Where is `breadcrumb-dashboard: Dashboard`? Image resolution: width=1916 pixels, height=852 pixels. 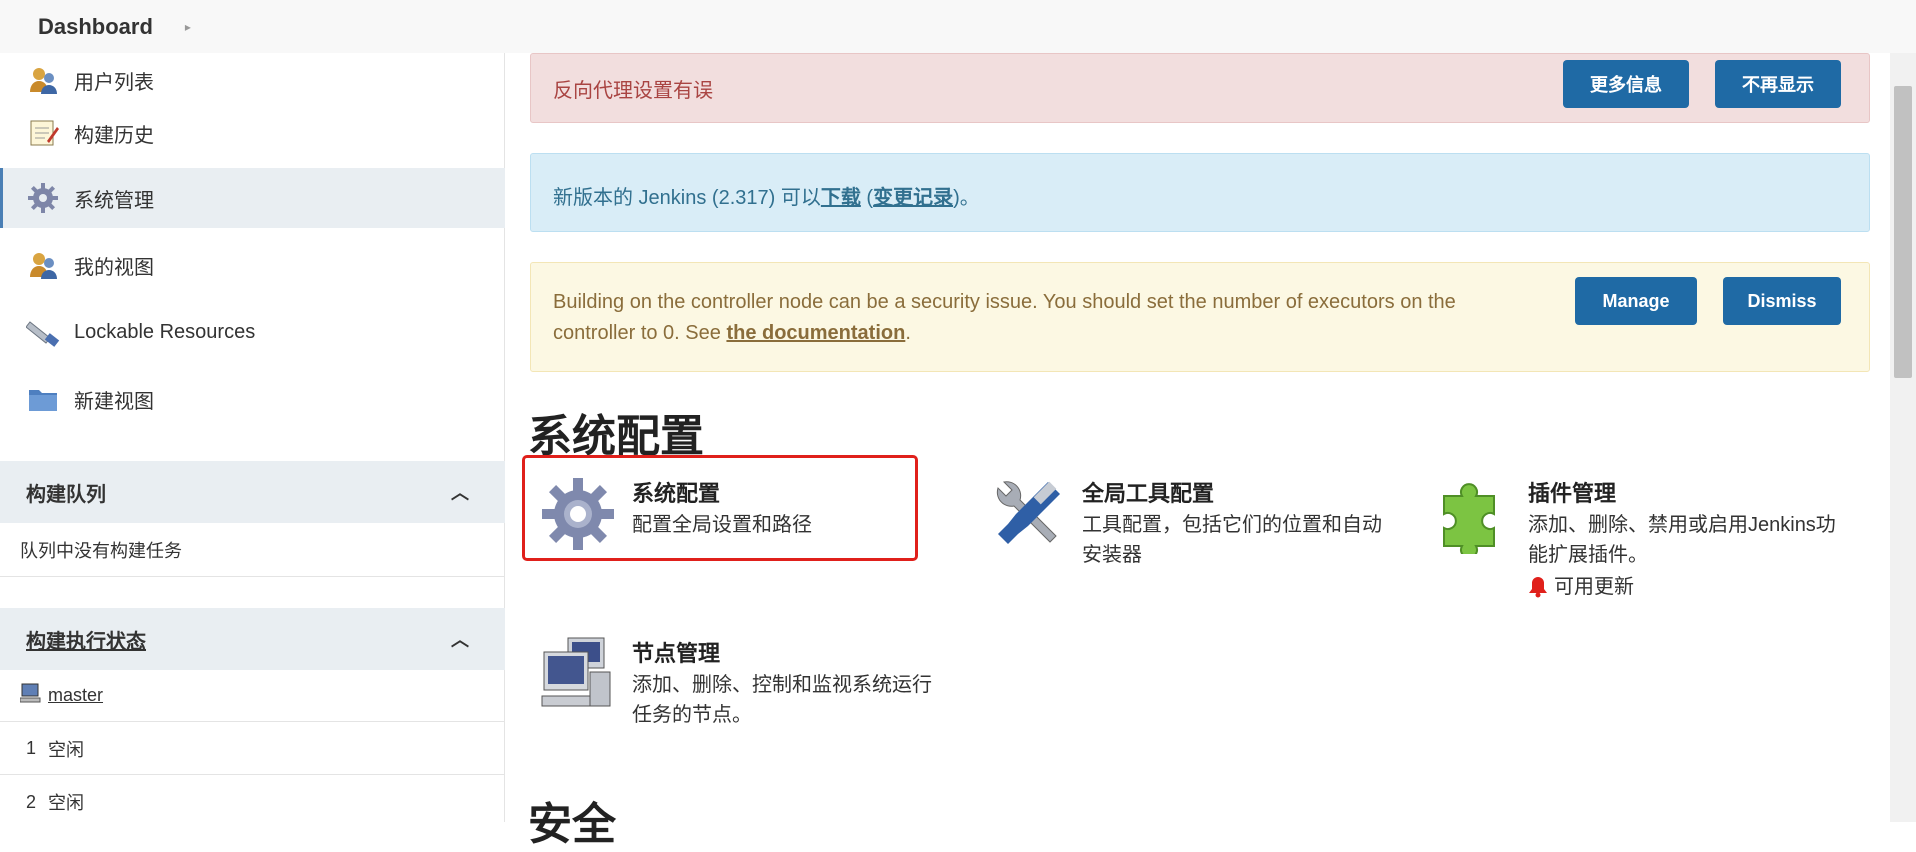
breadcrumb-dashboard: Dashboard is located at coordinates (95, 27).